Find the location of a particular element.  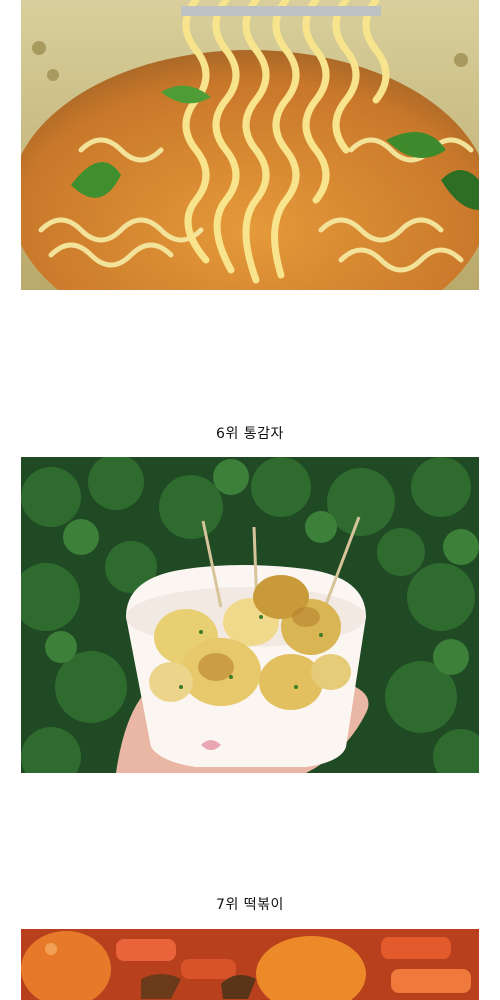

rank-6-caption: 6위 통감자 is located at coordinates (250, 434).